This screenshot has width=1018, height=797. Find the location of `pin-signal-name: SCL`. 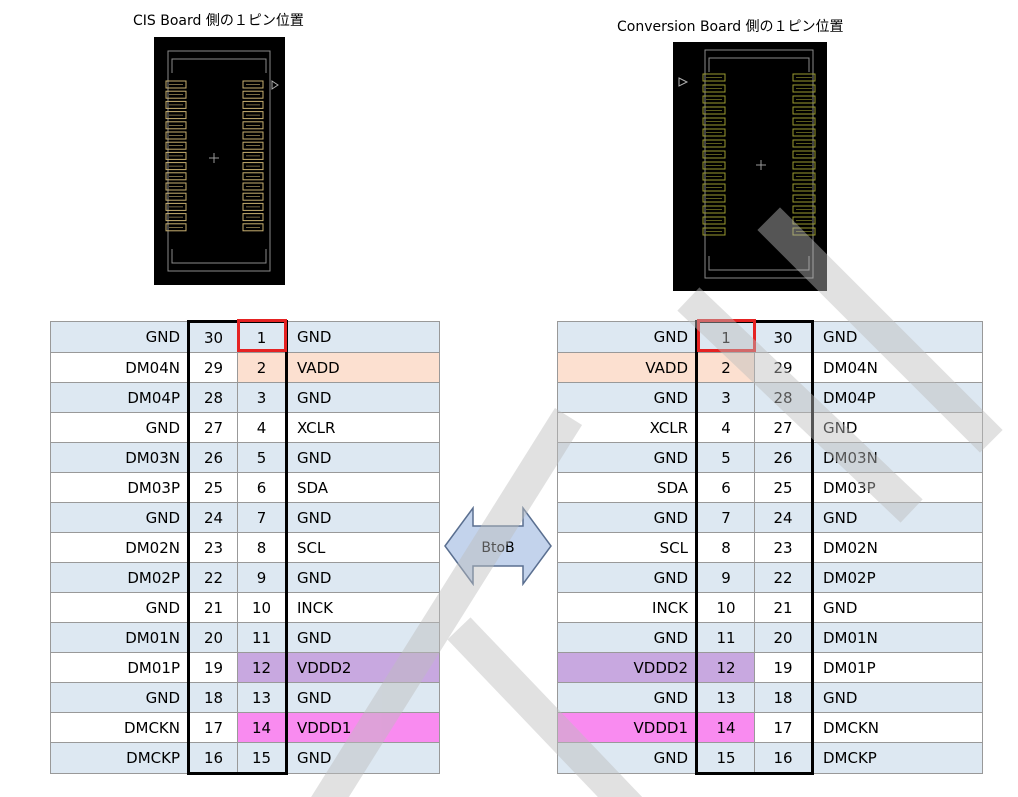

pin-signal-name: SCL is located at coordinates (363, 547).